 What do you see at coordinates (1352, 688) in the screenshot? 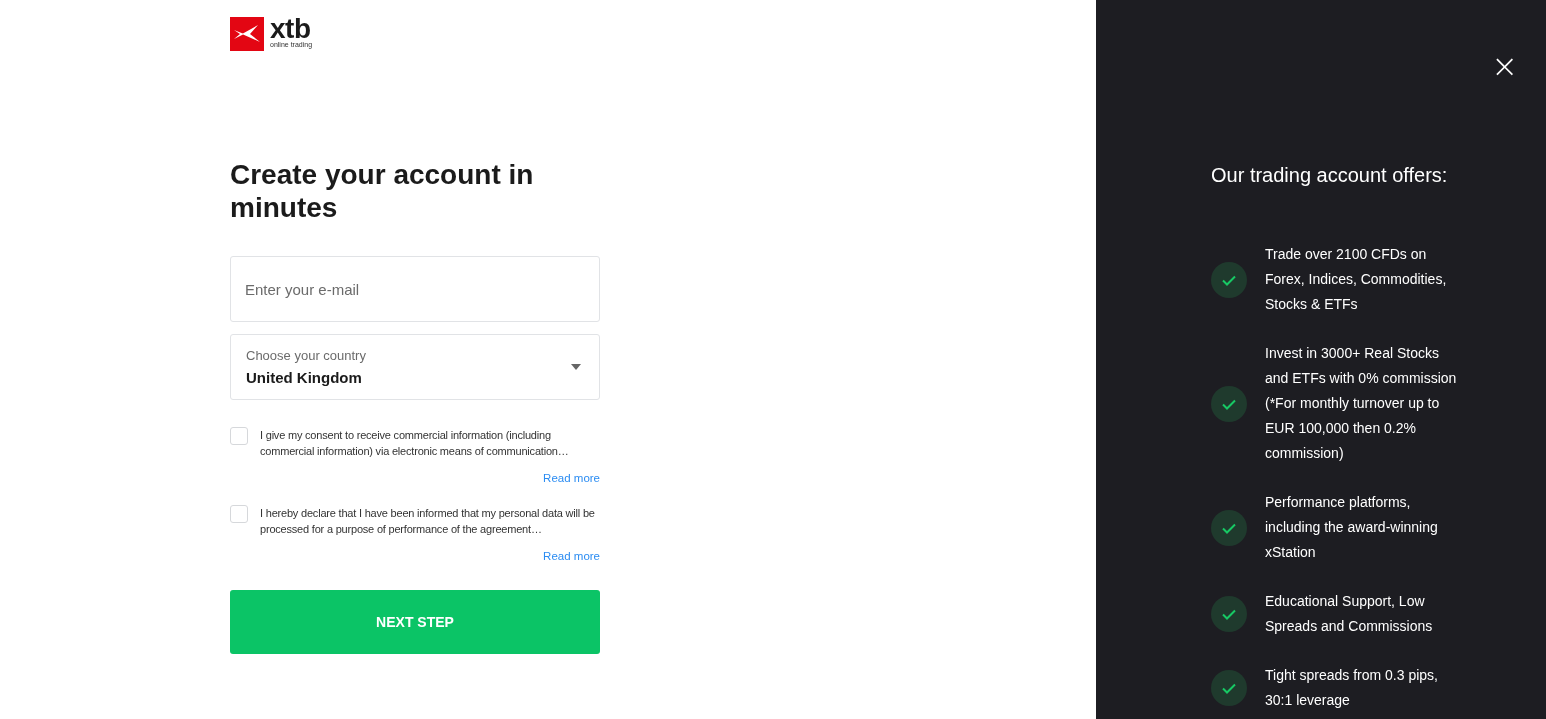
I see `offer-text: Tight spreads from 0.3 pips, 30:1 leverage` at bounding box center [1352, 688].